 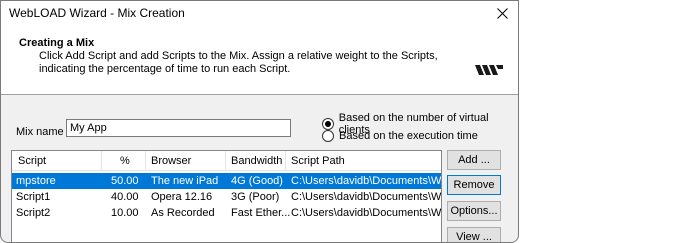 I want to click on webload-logo-icon, so click(x=489, y=70).